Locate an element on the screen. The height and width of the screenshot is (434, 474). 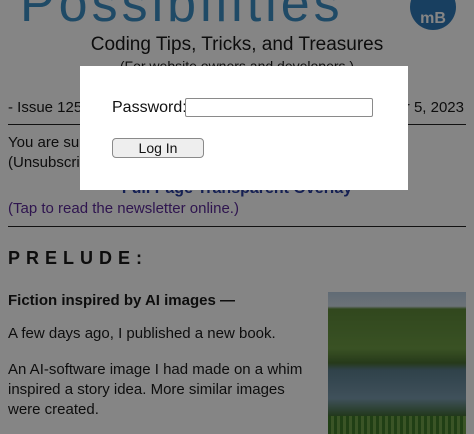
password-label: Password: is located at coordinates (149, 107).